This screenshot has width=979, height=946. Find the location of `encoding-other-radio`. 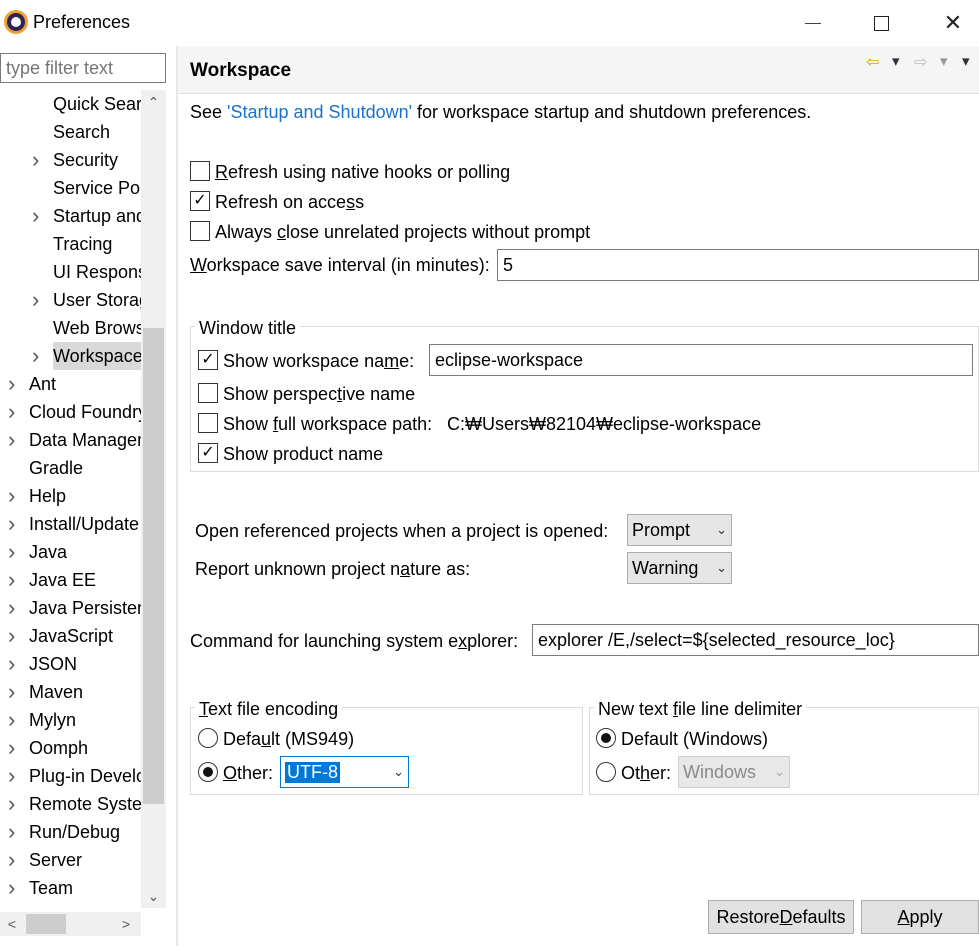

encoding-other-radio is located at coordinates (208, 772).